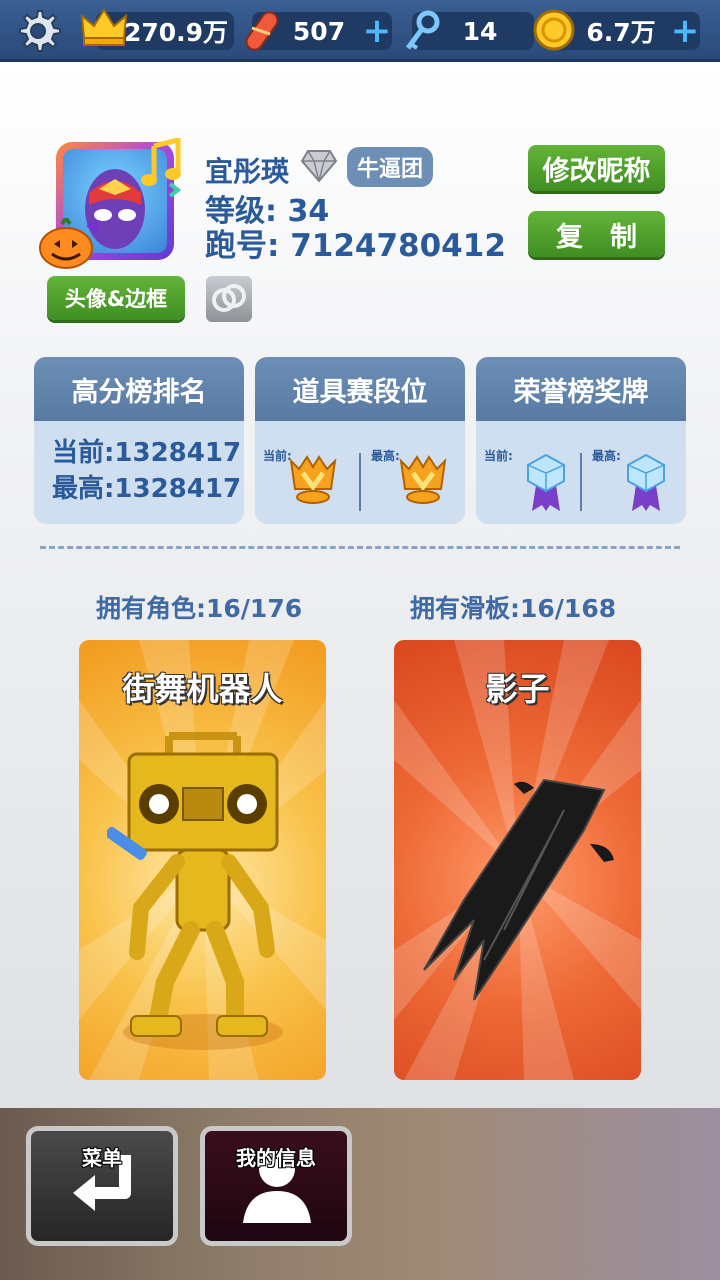 This screenshot has height=1280, width=720. Describe the element at coordinates (360, 547) in the screenshot. I see `section-divider` at that location.